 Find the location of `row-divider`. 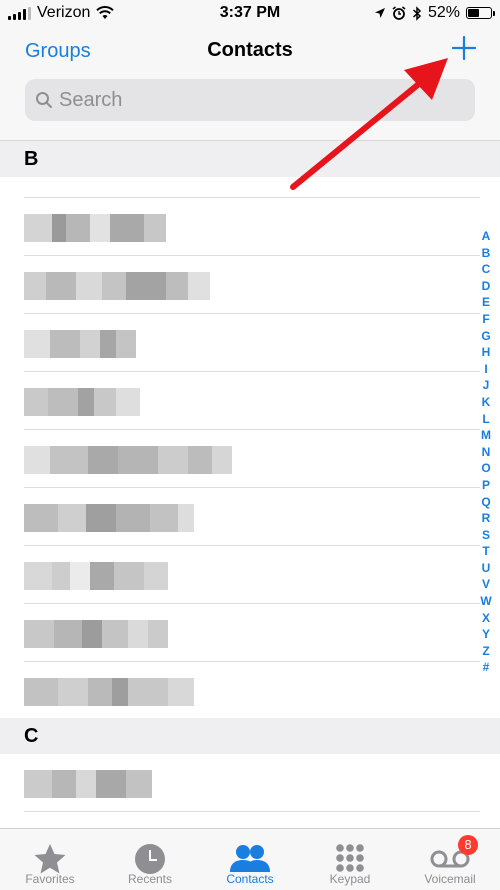

row-divider is located at coordinates (252, 811).